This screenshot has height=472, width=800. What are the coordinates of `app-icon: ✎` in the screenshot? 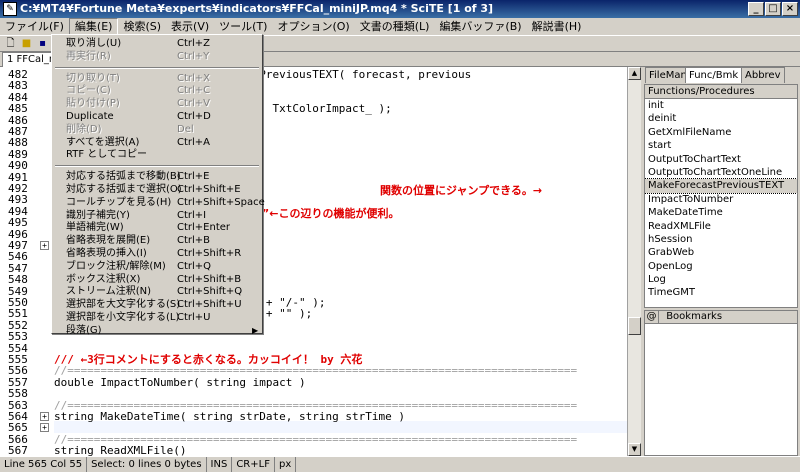 It's located at (10, 9).